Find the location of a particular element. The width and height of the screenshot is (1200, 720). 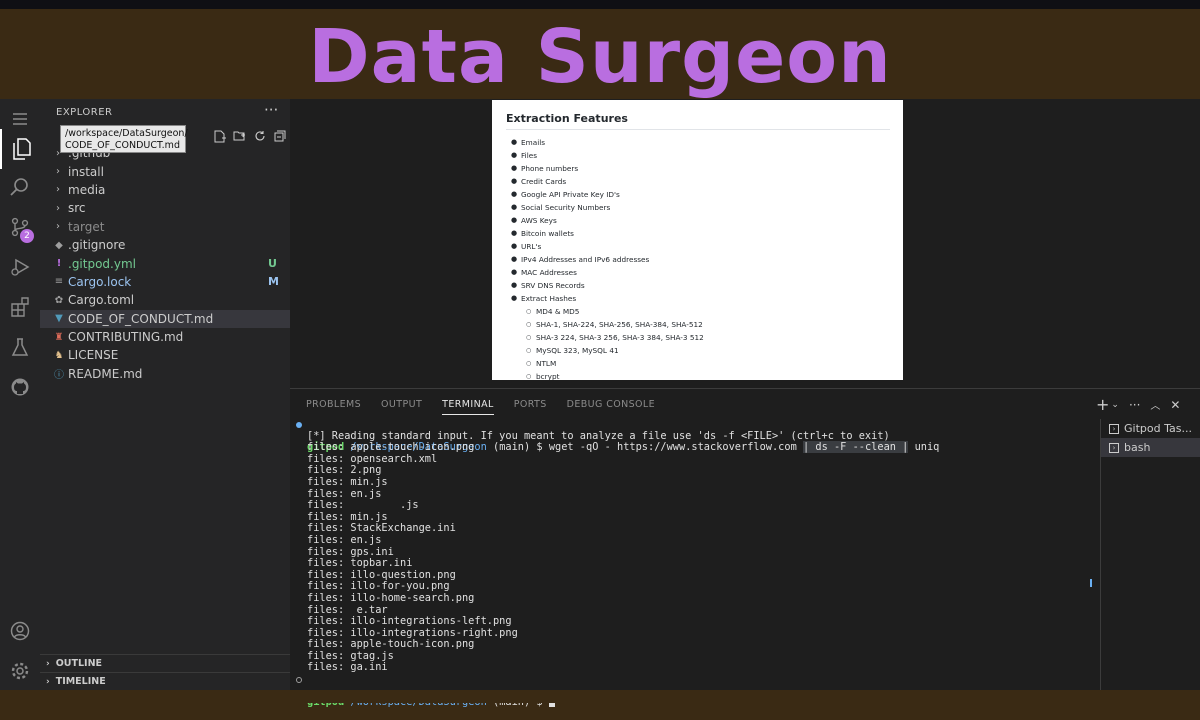

terminal-line: files: min.js is located at coordinates (347, 481).